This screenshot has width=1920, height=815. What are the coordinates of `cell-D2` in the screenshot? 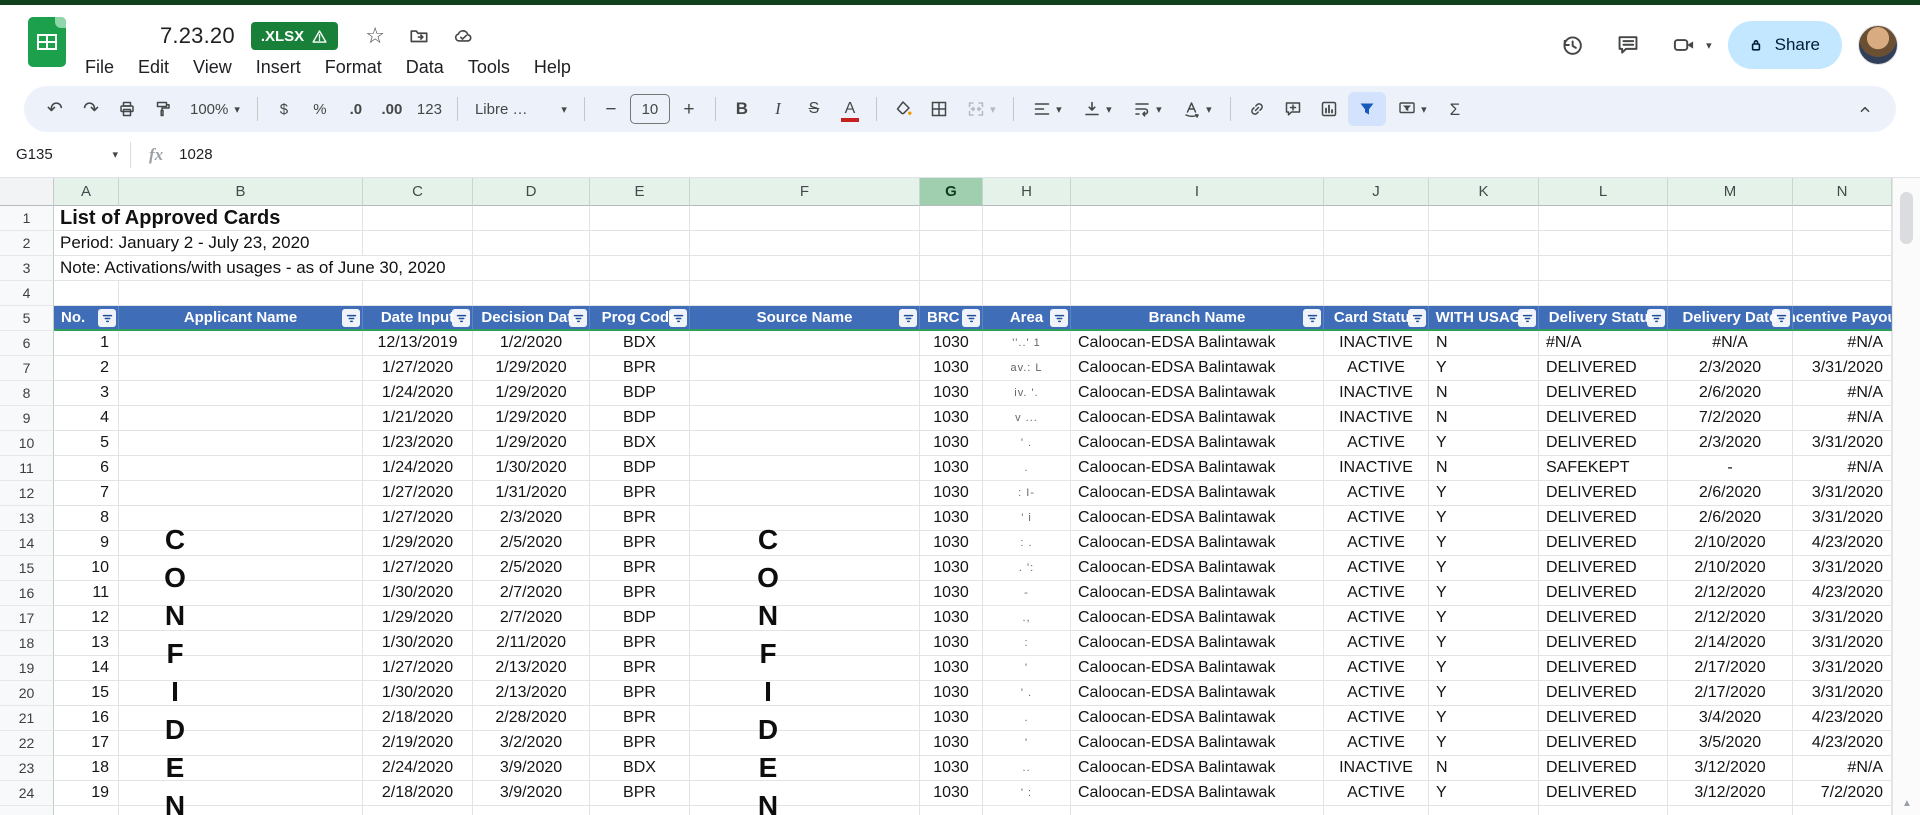 It's located at (531, 243).